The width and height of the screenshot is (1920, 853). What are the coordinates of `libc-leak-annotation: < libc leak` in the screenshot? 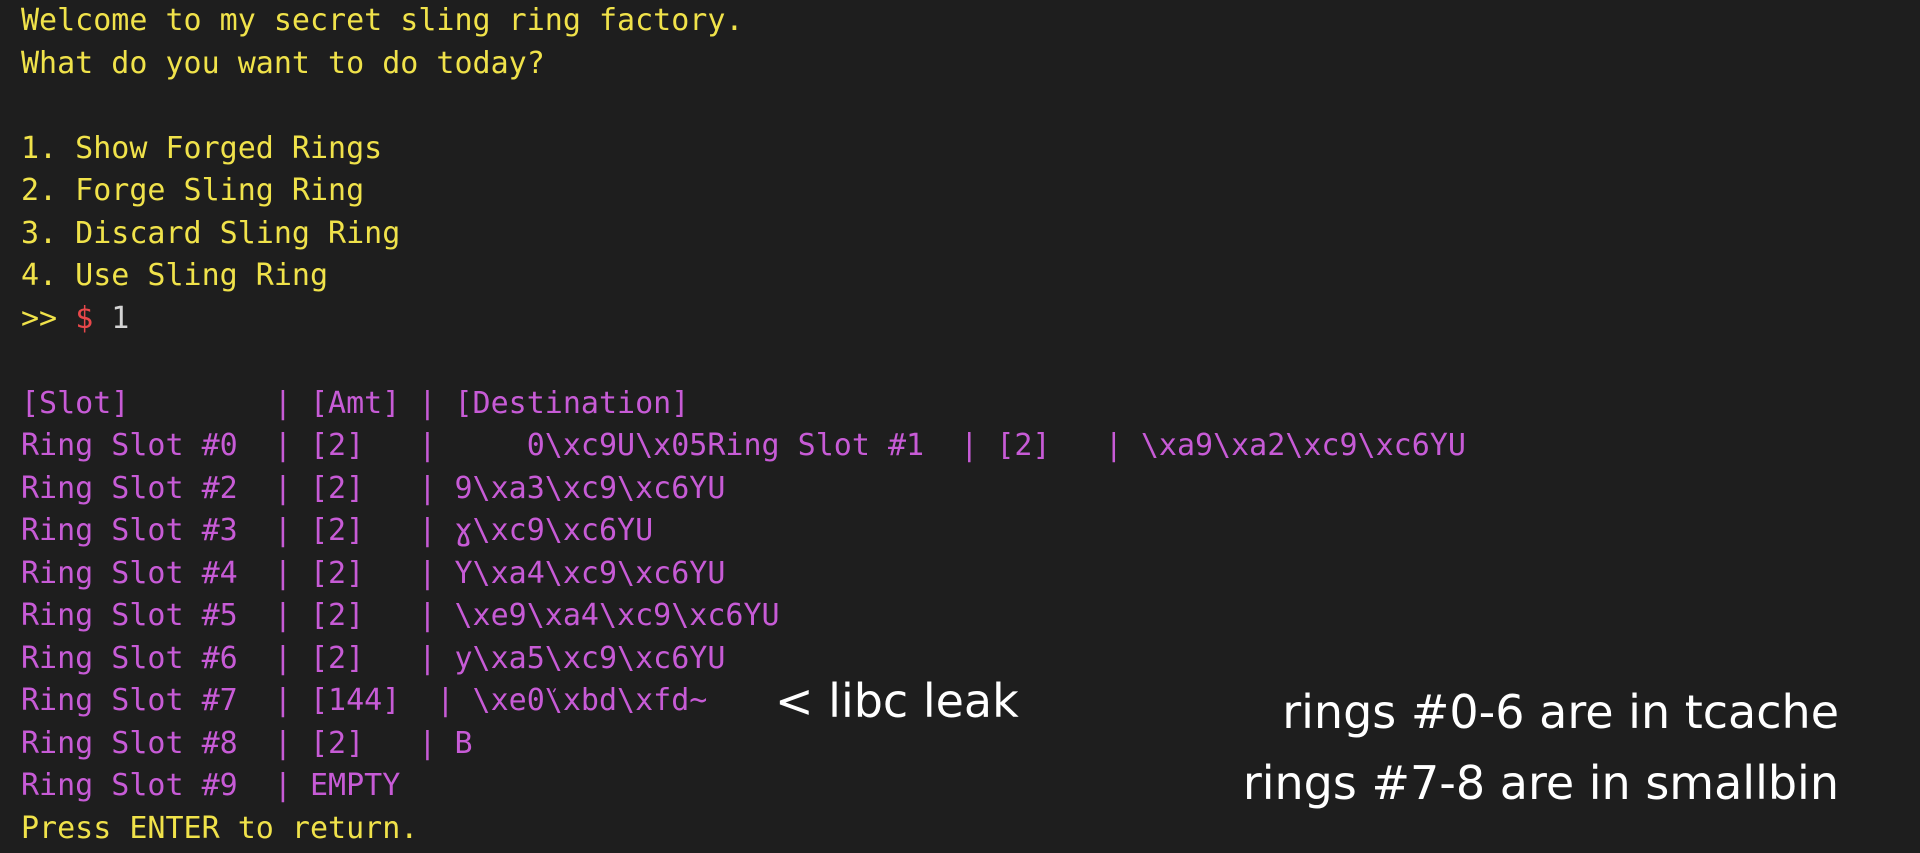 It's located at (897, 701).